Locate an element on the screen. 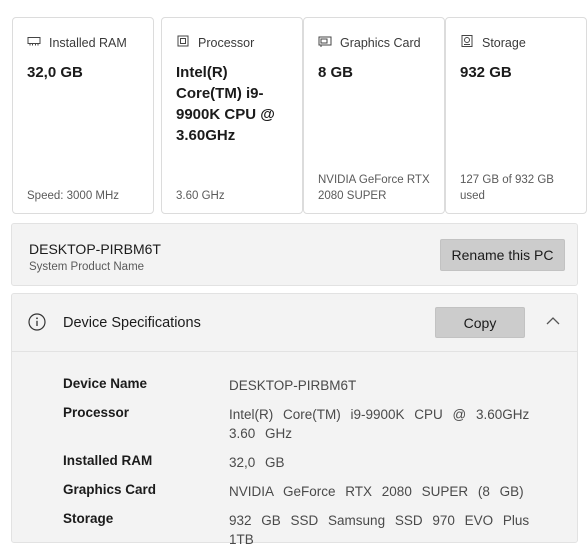 This screenshot has width=588, height=549. chevron-up-icon is located at coordinates (553, 320).